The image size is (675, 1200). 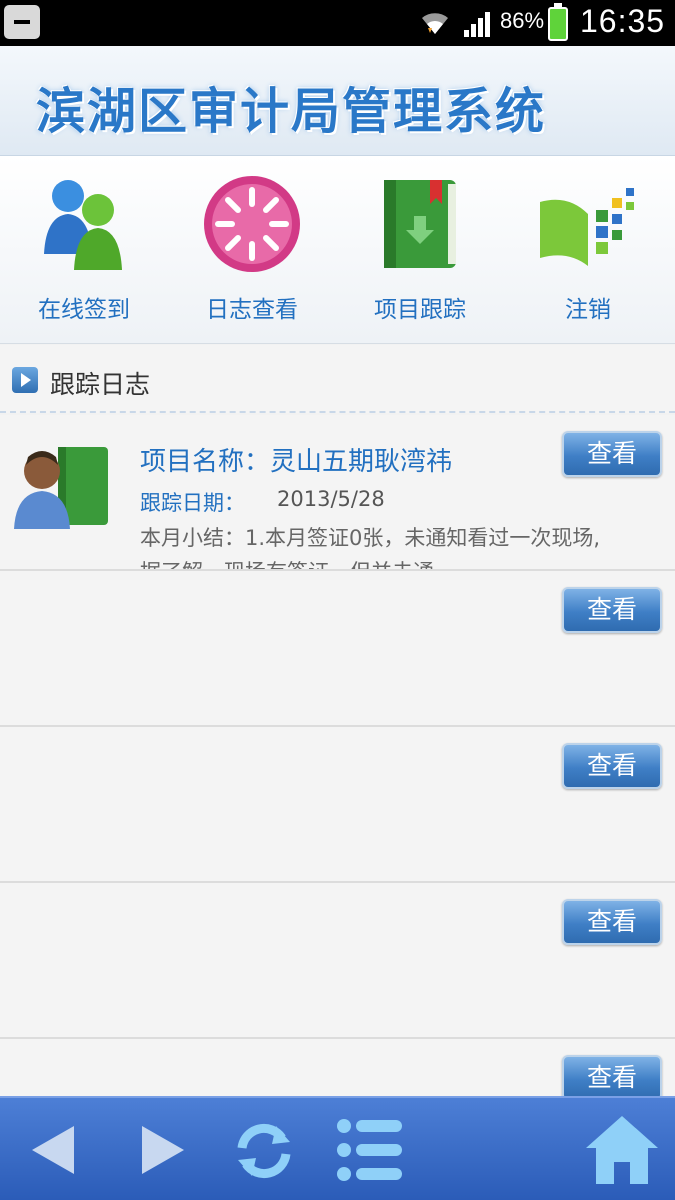 I want to click on nav-item-project-tracking: 项目跟踪, so click(x=420, y=250).